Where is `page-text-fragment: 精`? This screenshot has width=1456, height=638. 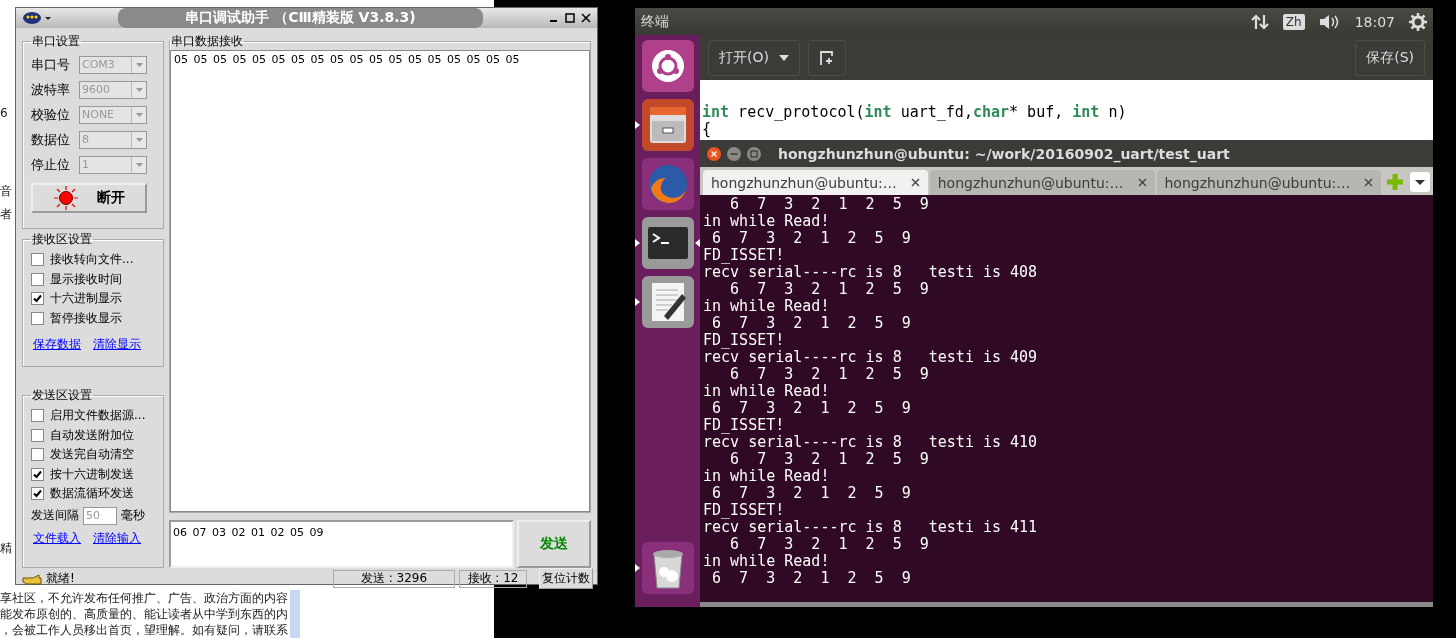
page-text-fragment: 精 is located at coordinates (6, 548).